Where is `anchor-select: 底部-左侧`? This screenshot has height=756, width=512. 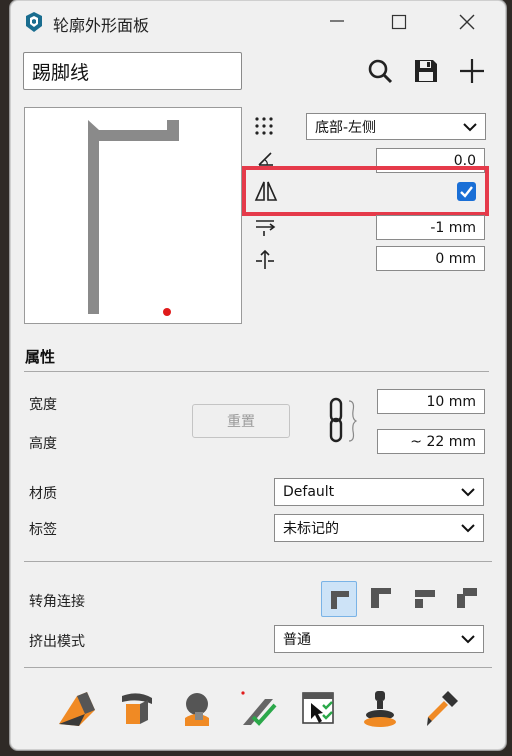
anchor-select: 底部-左侧 is located at coordinates (396, 126).